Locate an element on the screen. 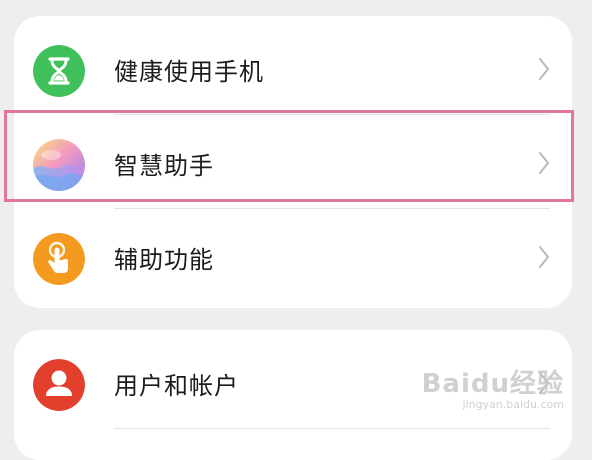  setting-label: 辅助功能 is located at coordinates (164, 259).